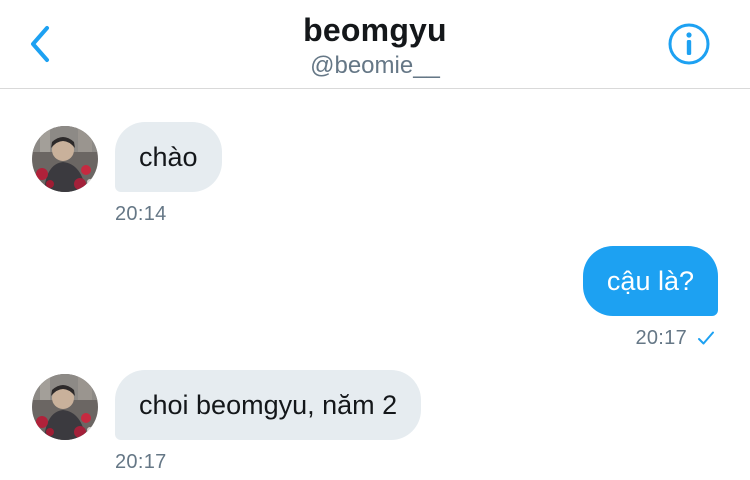  I want to click on info-circle-icon, so click(689, 44).